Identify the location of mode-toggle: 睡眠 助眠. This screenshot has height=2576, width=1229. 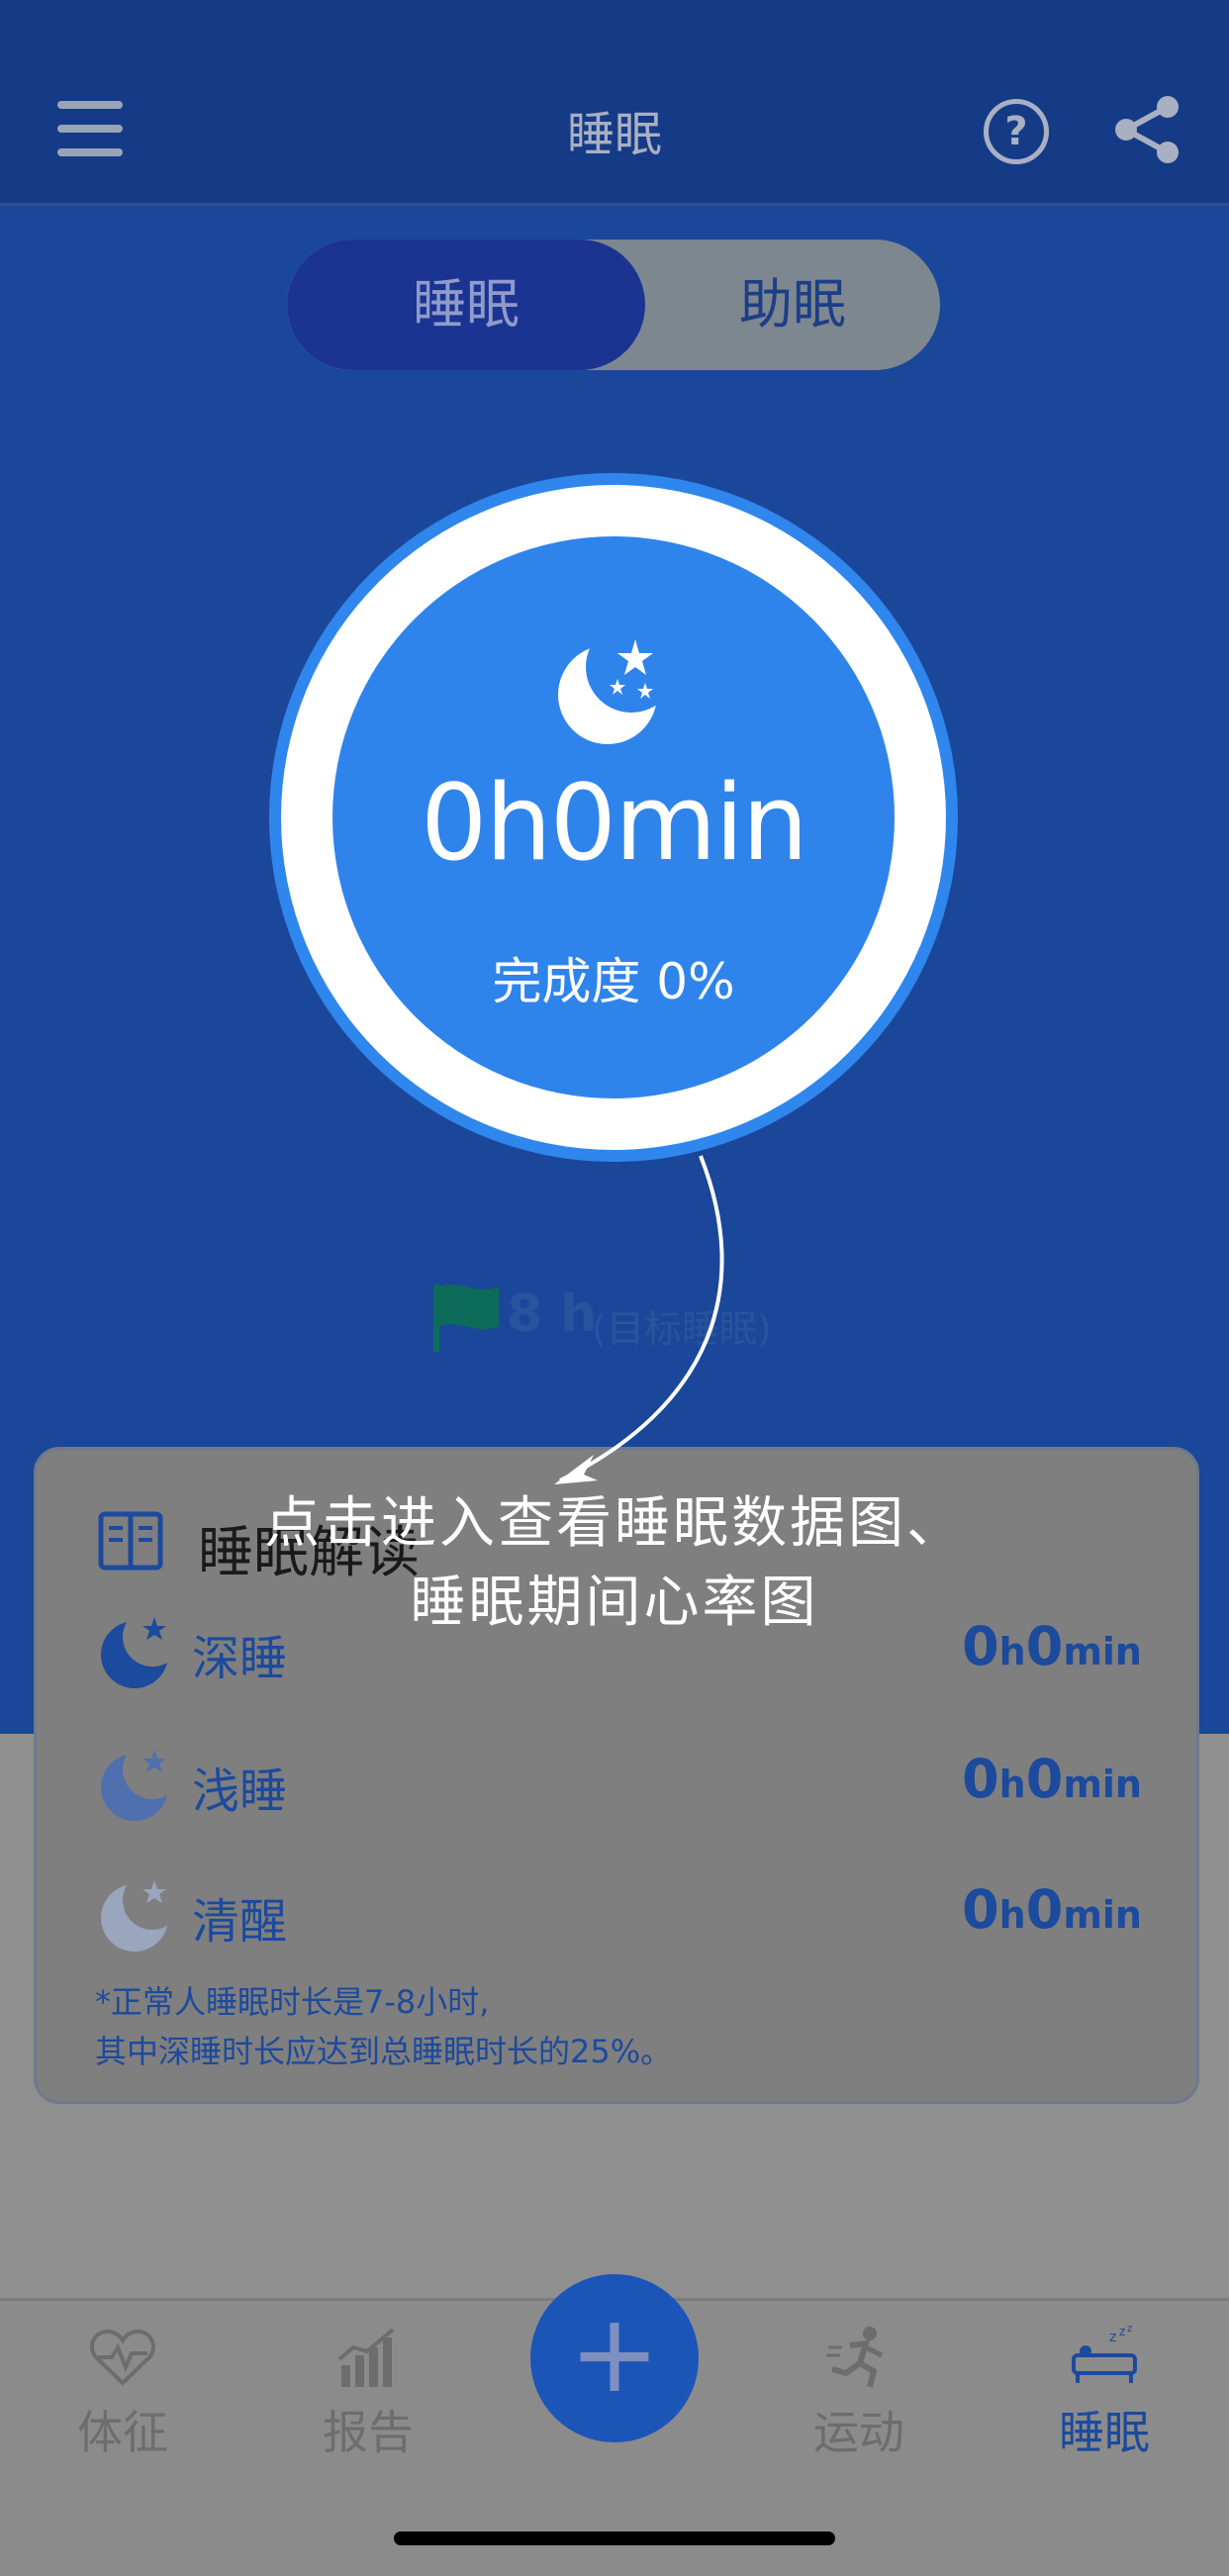
(613, 304).